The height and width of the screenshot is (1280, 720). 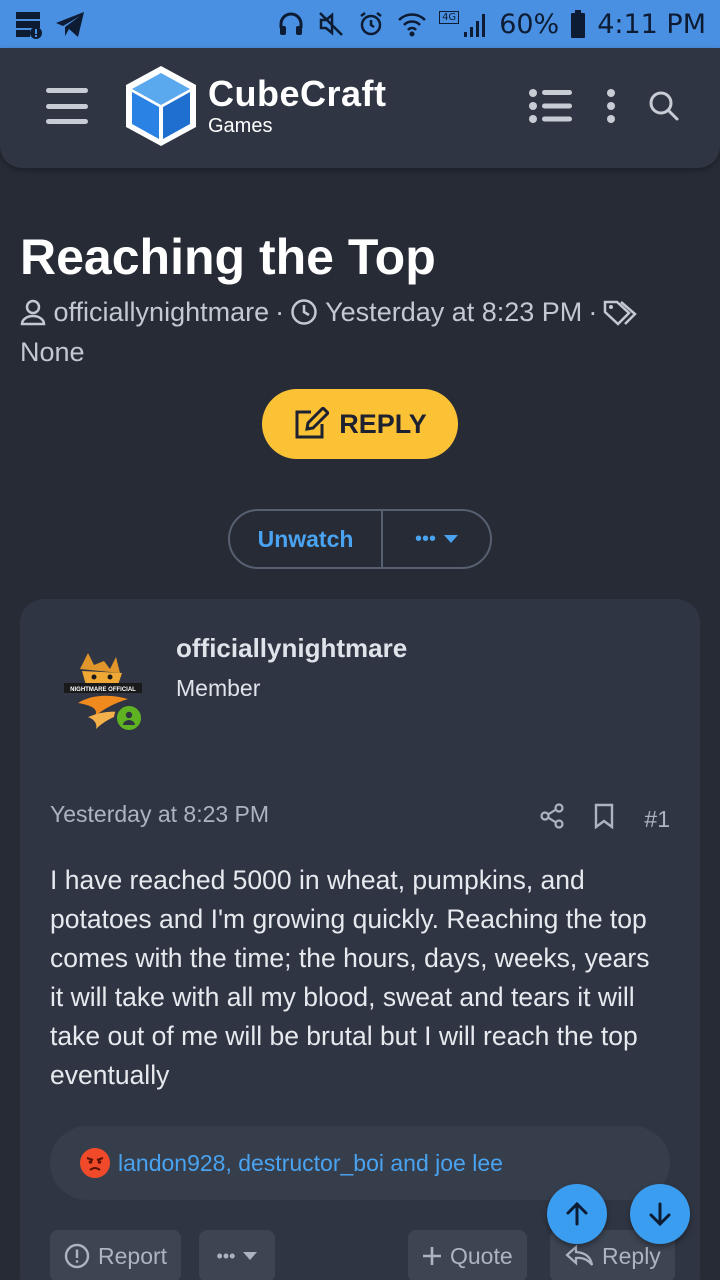 What do you see at coordinates (371, 24) in the screenshot?
I see `alarm-icon` at bounding box center [371, 24].